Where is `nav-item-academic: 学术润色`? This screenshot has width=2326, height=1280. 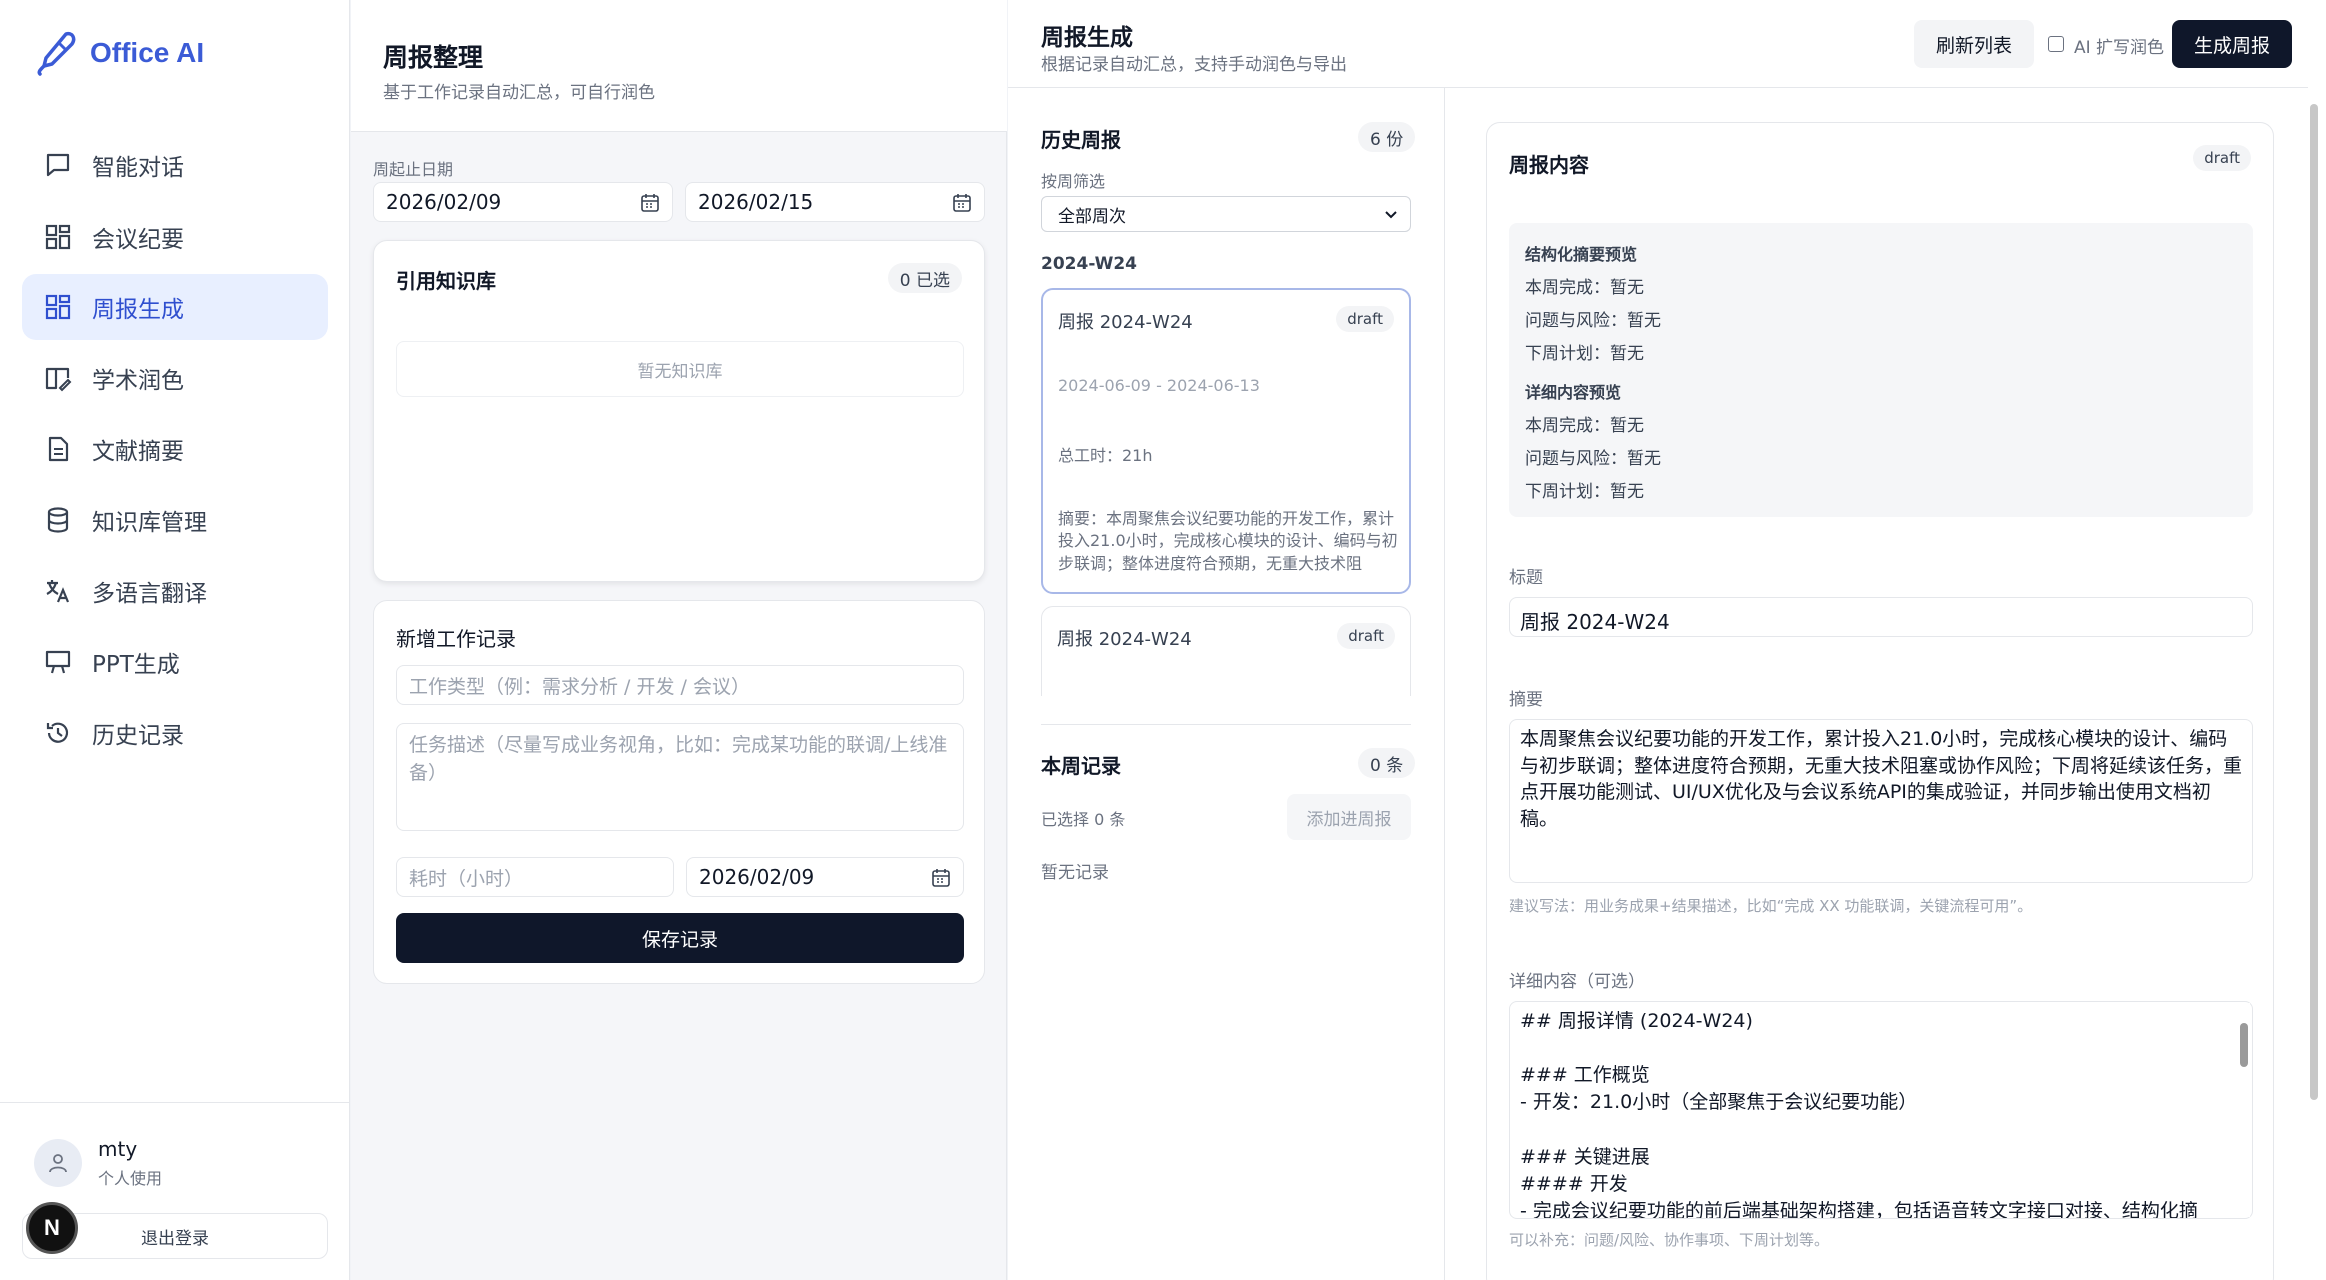
nav-item-academic: 学术润色 is located at coordinates (175, 378).